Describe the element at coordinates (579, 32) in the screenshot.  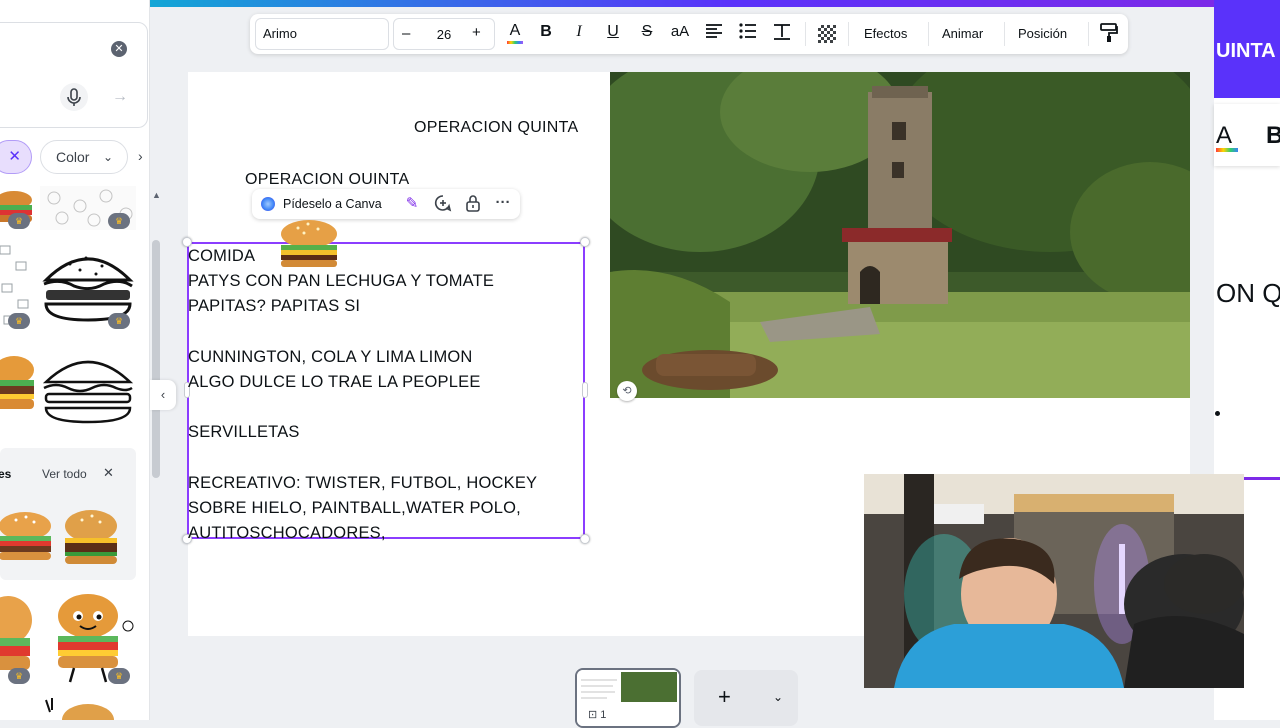
I see `italic-icon: I` at that location.